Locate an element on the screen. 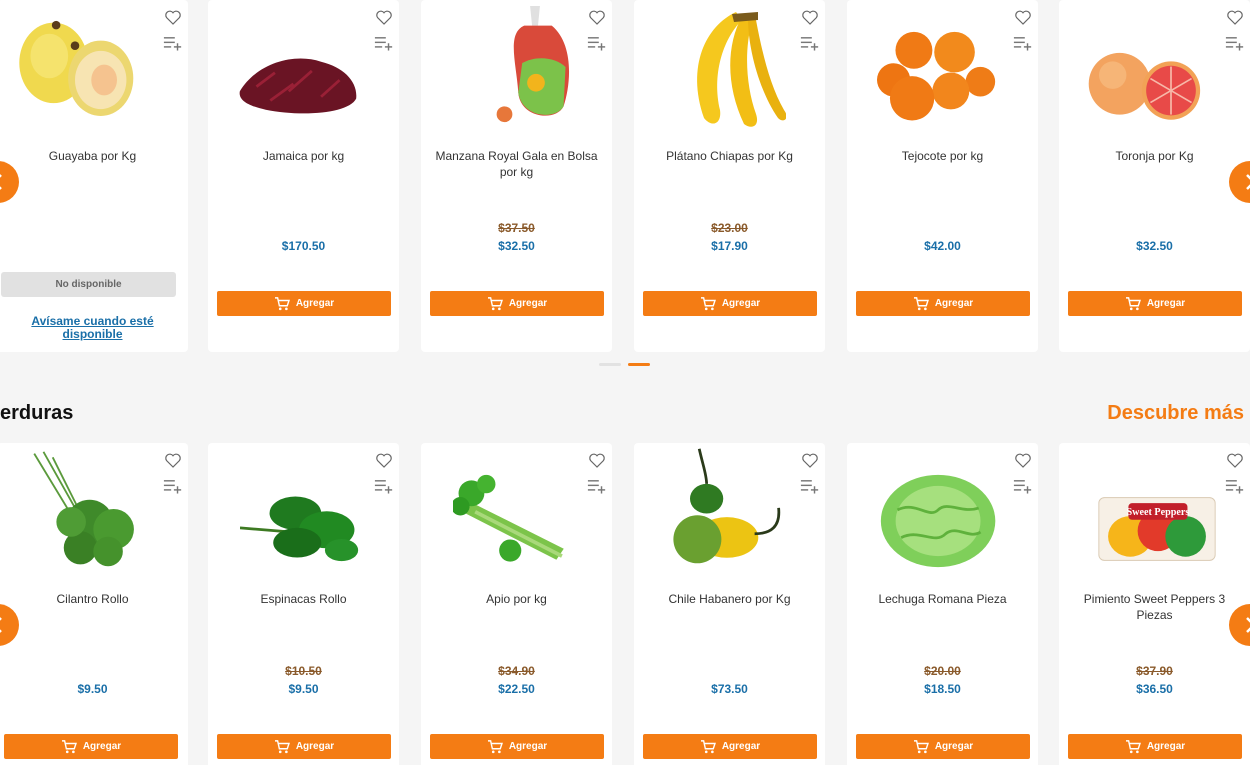 The width and height of the screenshot is (1250, 765). chevron-left-icon is located at coordinates (1, 625).